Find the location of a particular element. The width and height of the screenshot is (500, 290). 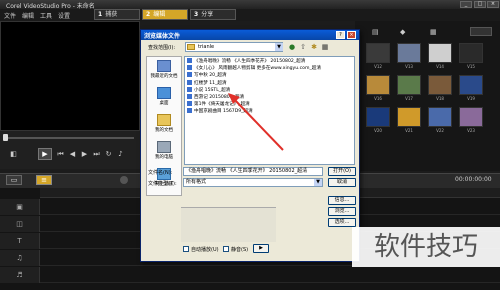

file-item: 西游记 20150801_超清 is located at coordinates (215, 97).